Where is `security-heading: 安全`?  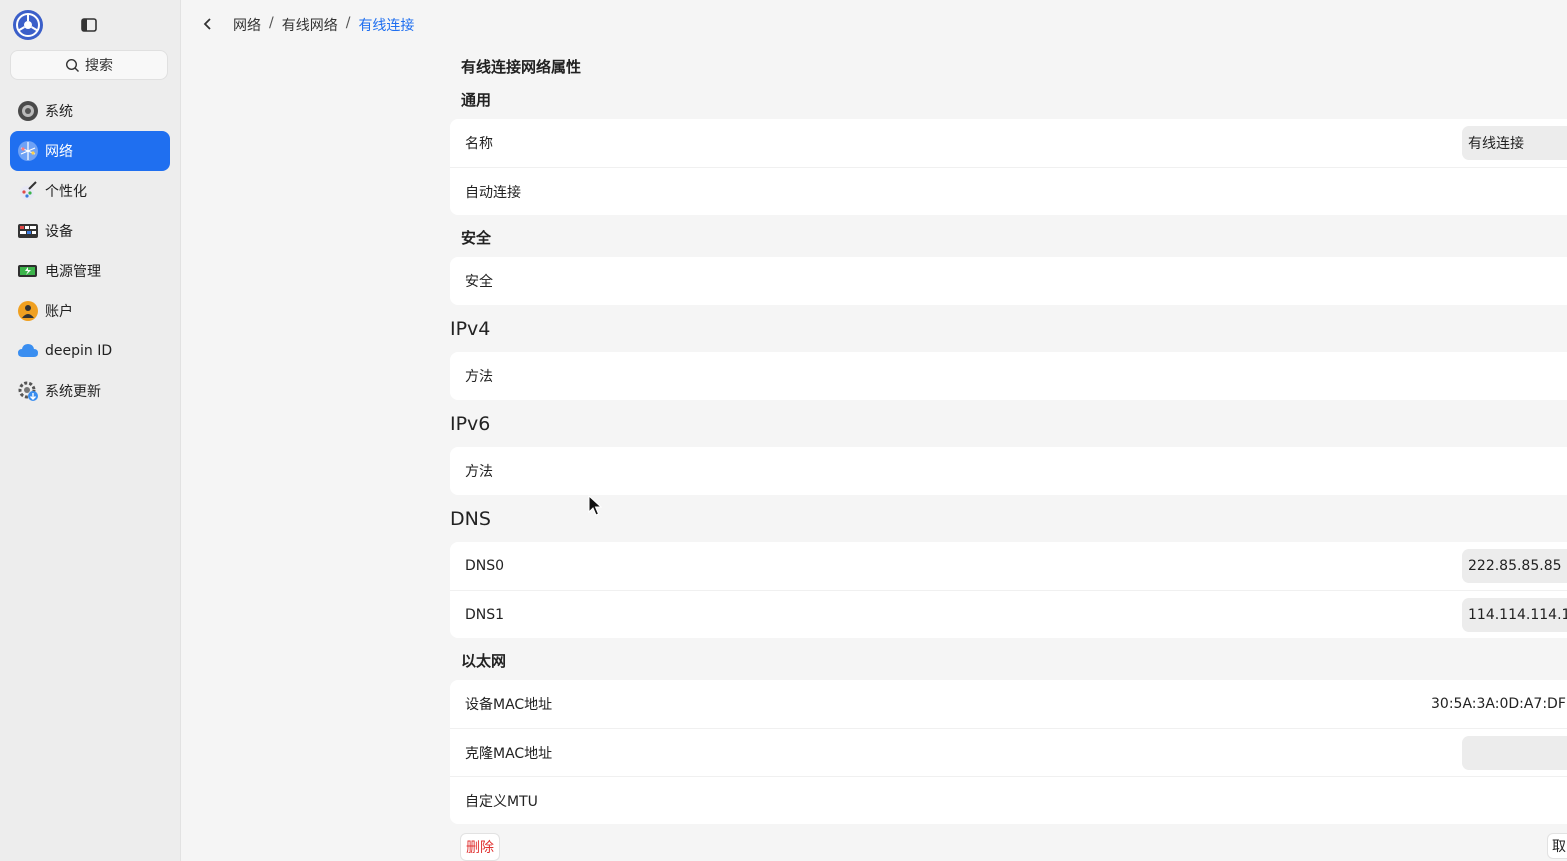
security-heading: 安全 is located at coordinates (476, 238).